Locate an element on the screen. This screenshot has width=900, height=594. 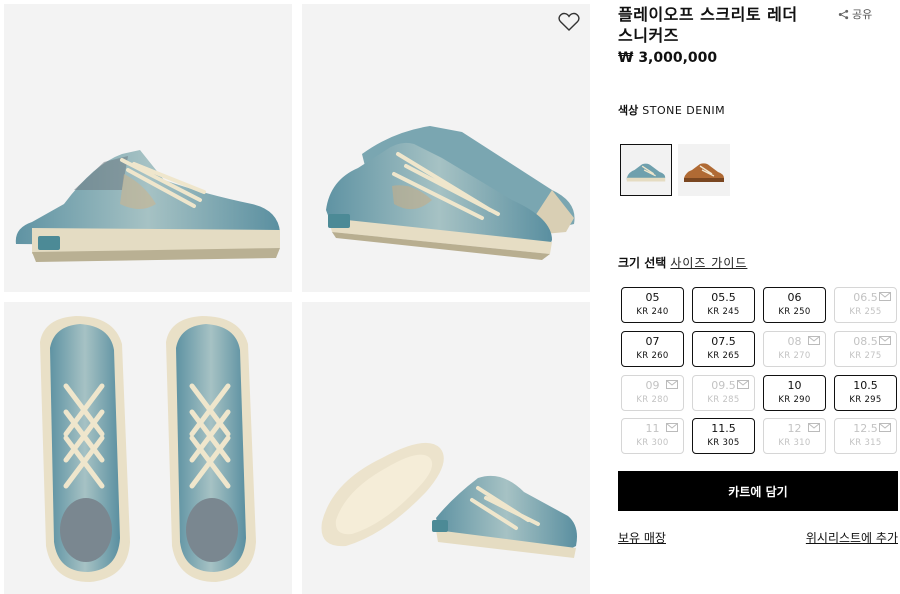
sneaker-top-view-image is located at coordinates (148, 449).